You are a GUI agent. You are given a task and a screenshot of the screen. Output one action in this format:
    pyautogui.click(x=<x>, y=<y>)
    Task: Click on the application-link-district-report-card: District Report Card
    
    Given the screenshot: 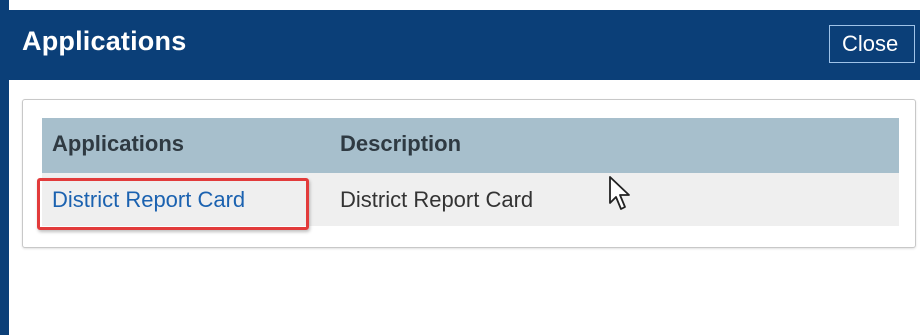 What is the action you would take?
    pyautogui.click(x=148, y=200)
    